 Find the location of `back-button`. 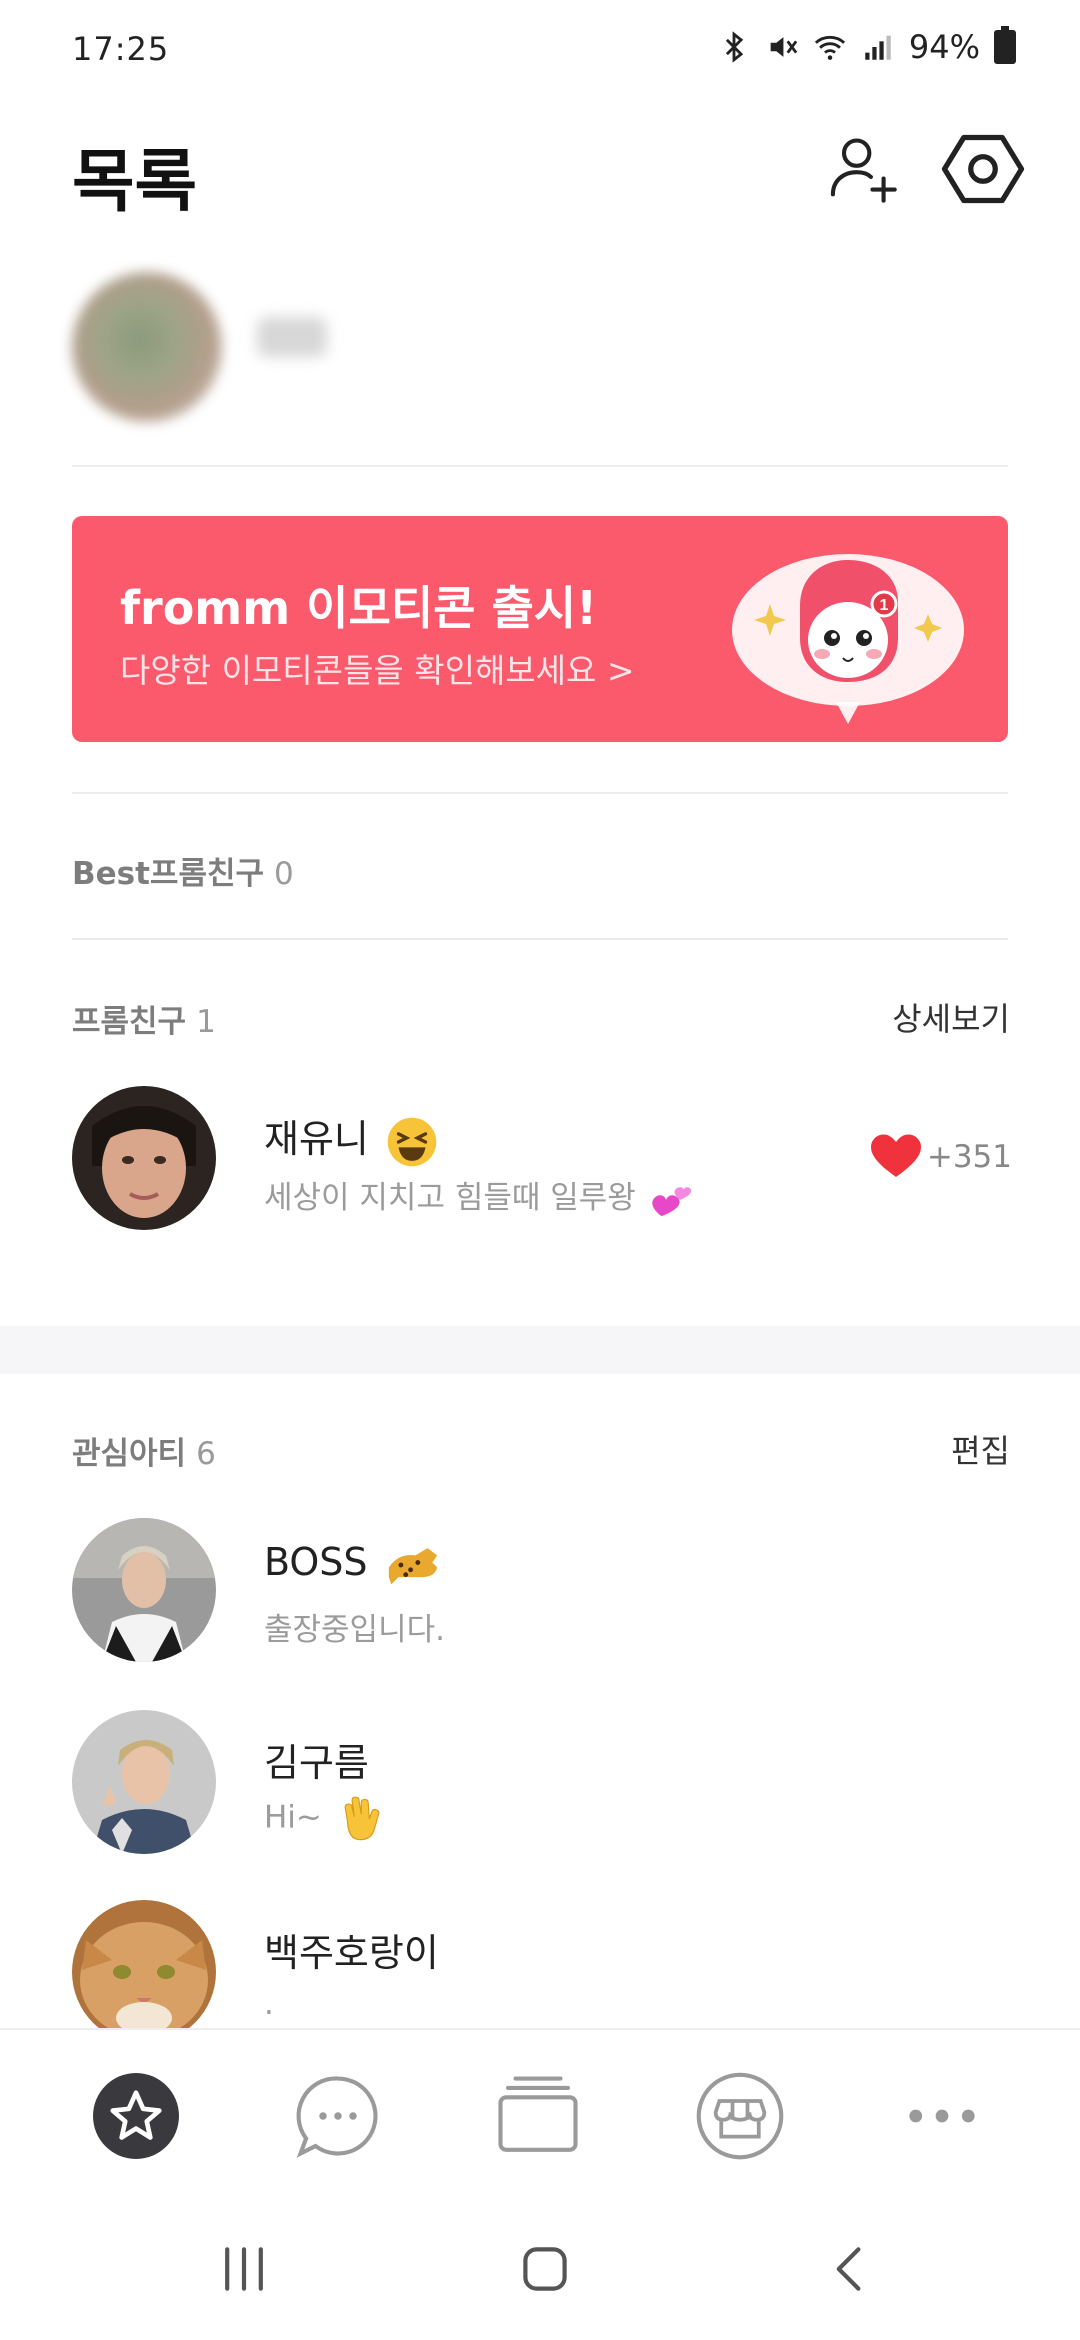

back-button is located at coordinates (850, 2269).